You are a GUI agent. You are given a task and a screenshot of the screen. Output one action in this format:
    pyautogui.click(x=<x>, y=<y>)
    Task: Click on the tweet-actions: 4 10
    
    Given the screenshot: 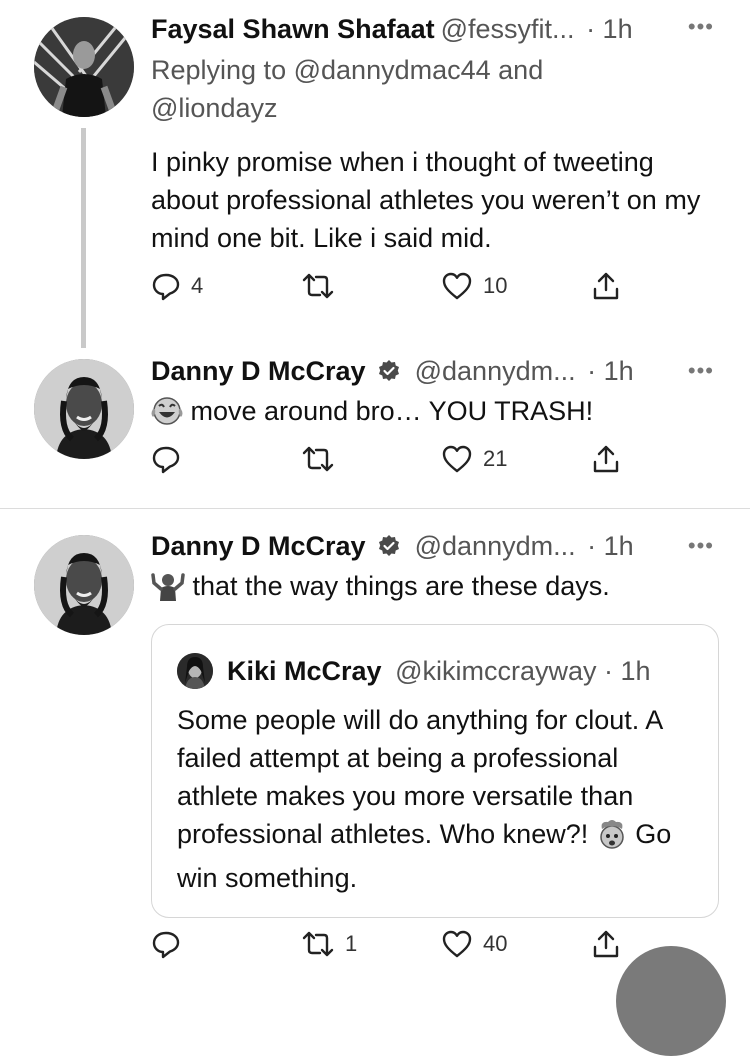 What is the action you would take?
    pyautogui.click(x=391, y=291)
    